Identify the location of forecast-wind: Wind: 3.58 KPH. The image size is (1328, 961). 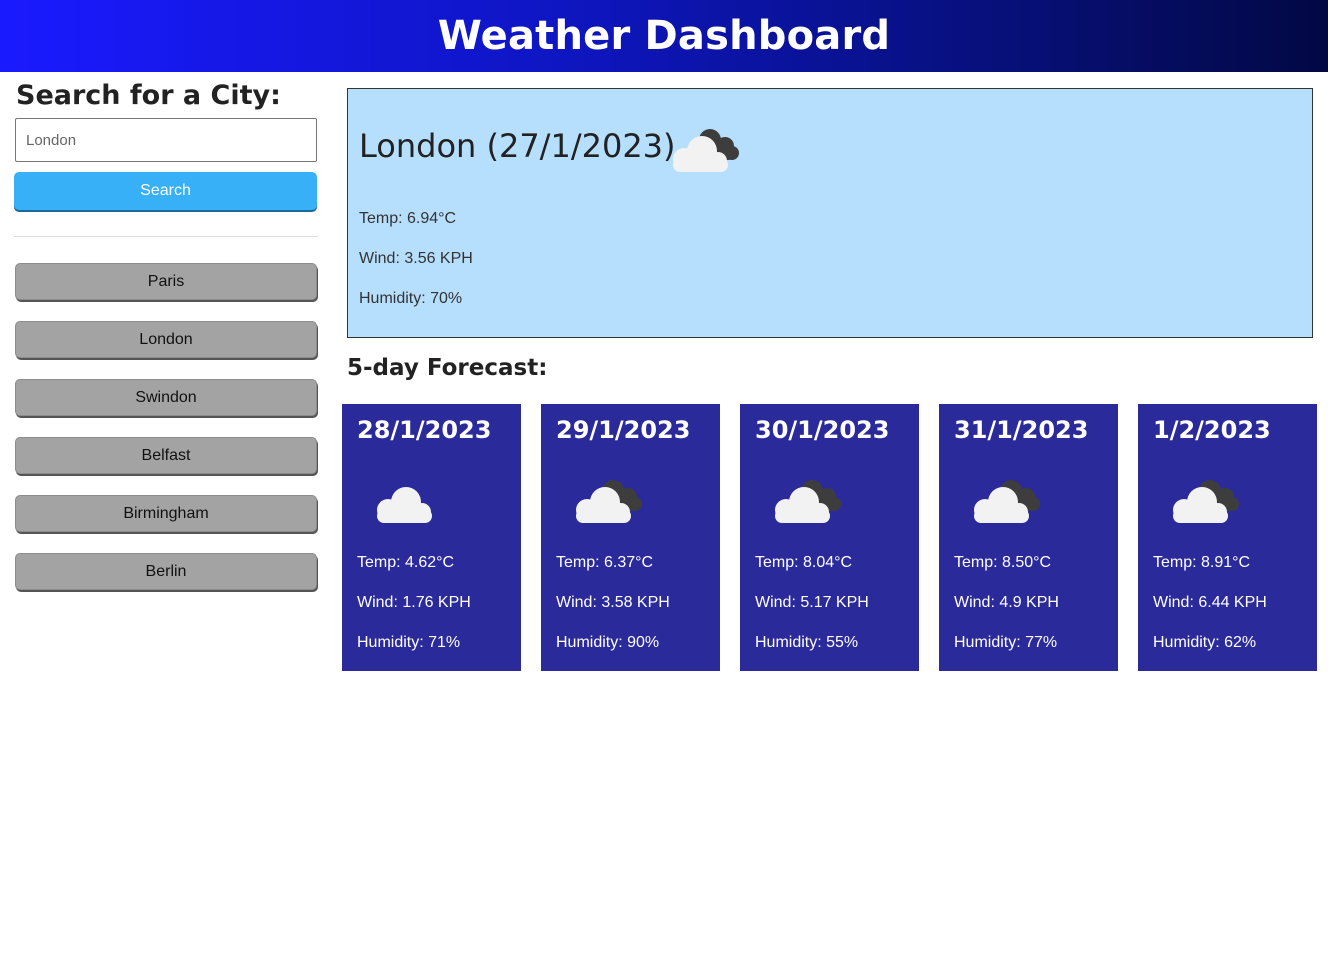
(613, 602).